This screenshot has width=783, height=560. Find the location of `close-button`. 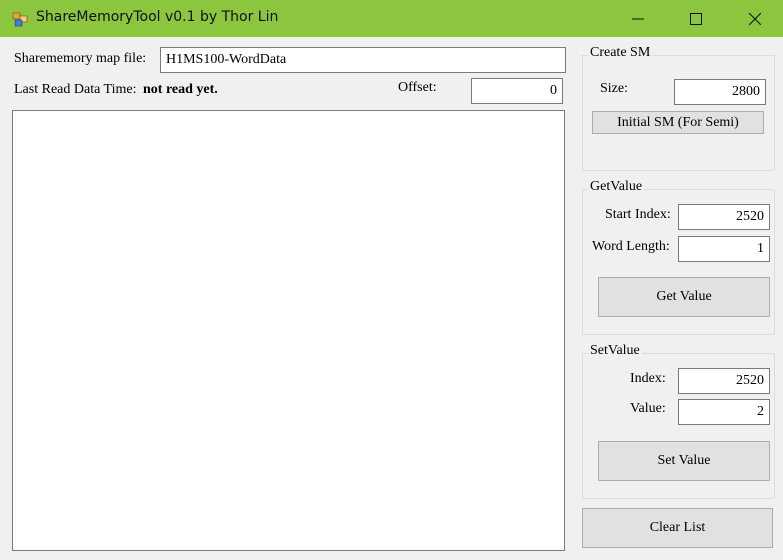

close-button is located at coordinates (755, 18).